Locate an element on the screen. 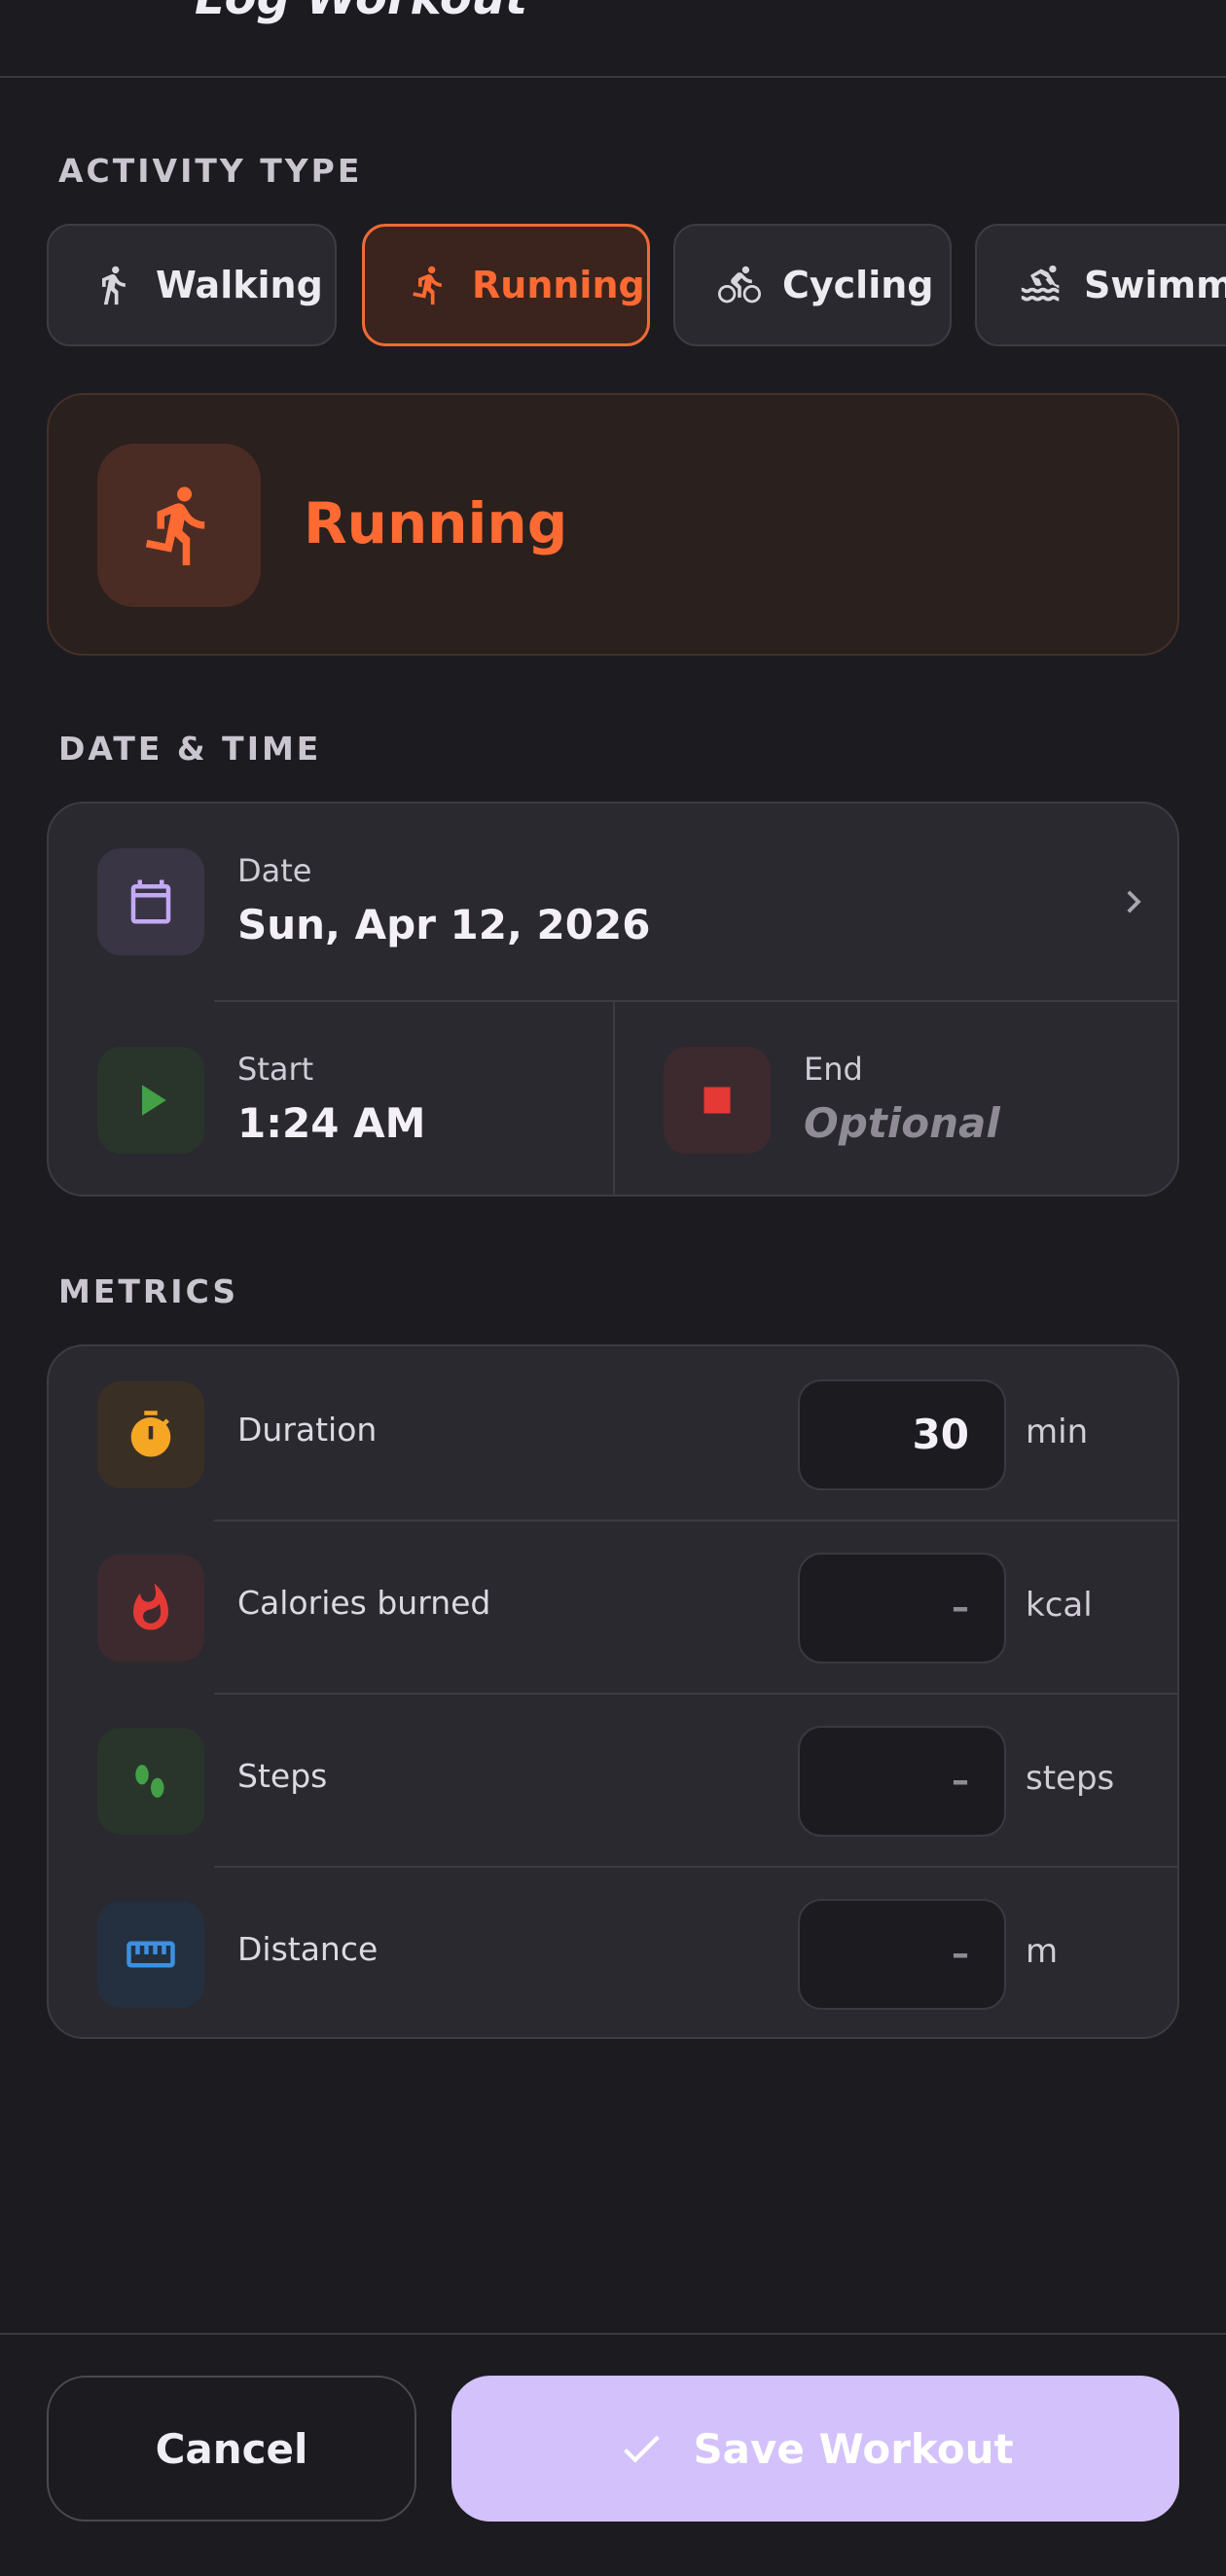 This screenshot has width=1226, height=2576. footprints-icon is located at coordinates (149, 1781).